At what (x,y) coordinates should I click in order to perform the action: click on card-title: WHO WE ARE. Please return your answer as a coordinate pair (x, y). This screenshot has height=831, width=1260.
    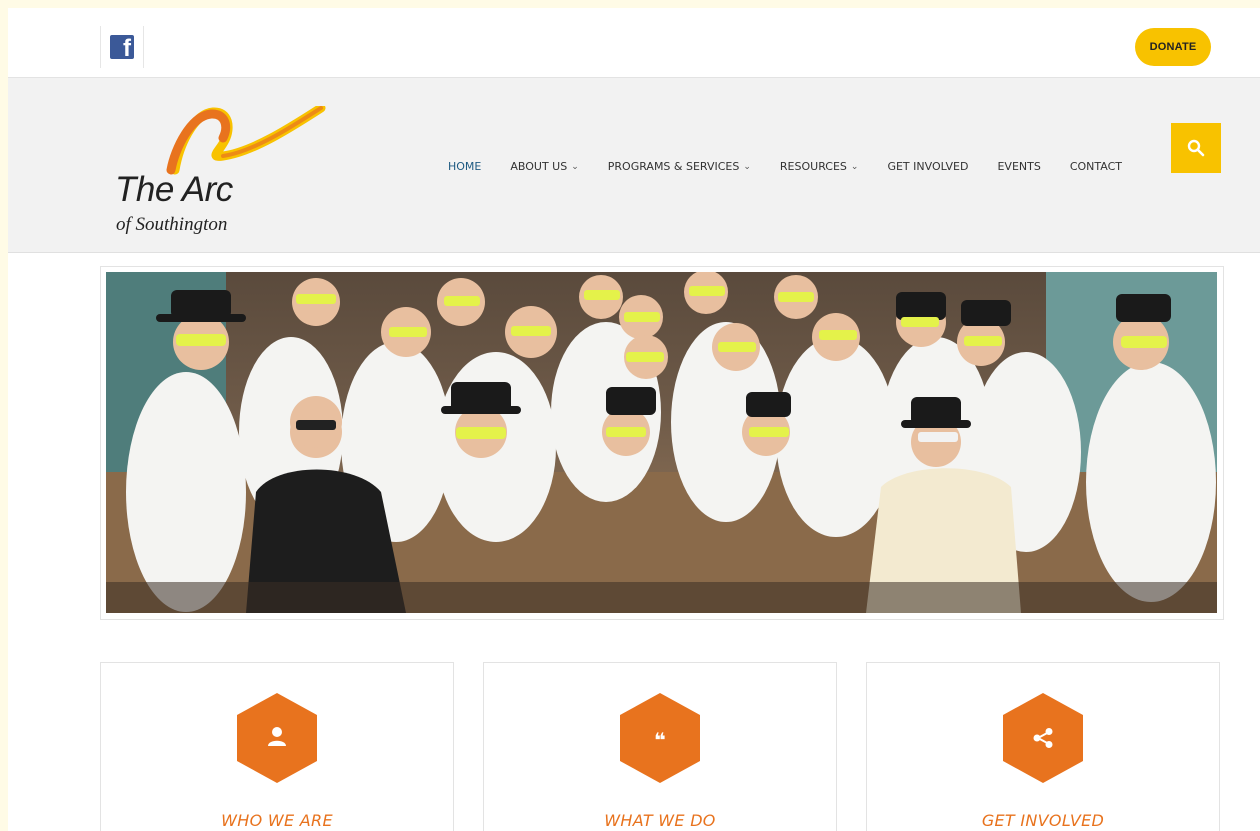
    Looking at the image, I should click on (277, 820).